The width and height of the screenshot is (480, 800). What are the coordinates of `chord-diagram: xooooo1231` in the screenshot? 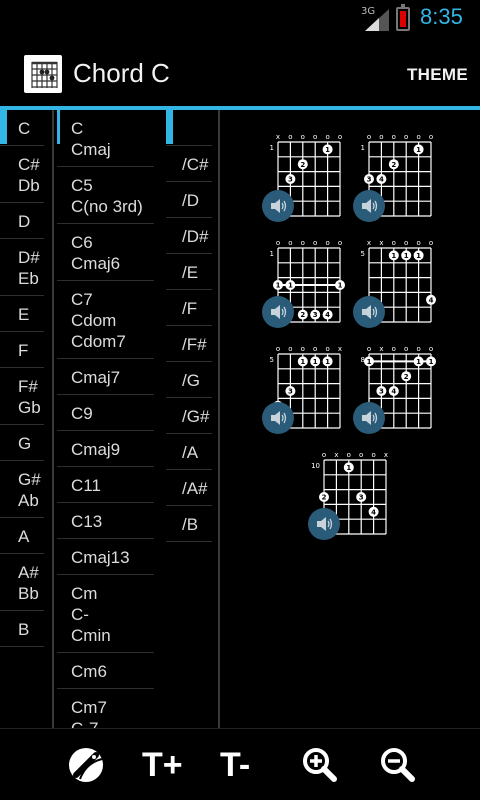 It's located at (312, 182).